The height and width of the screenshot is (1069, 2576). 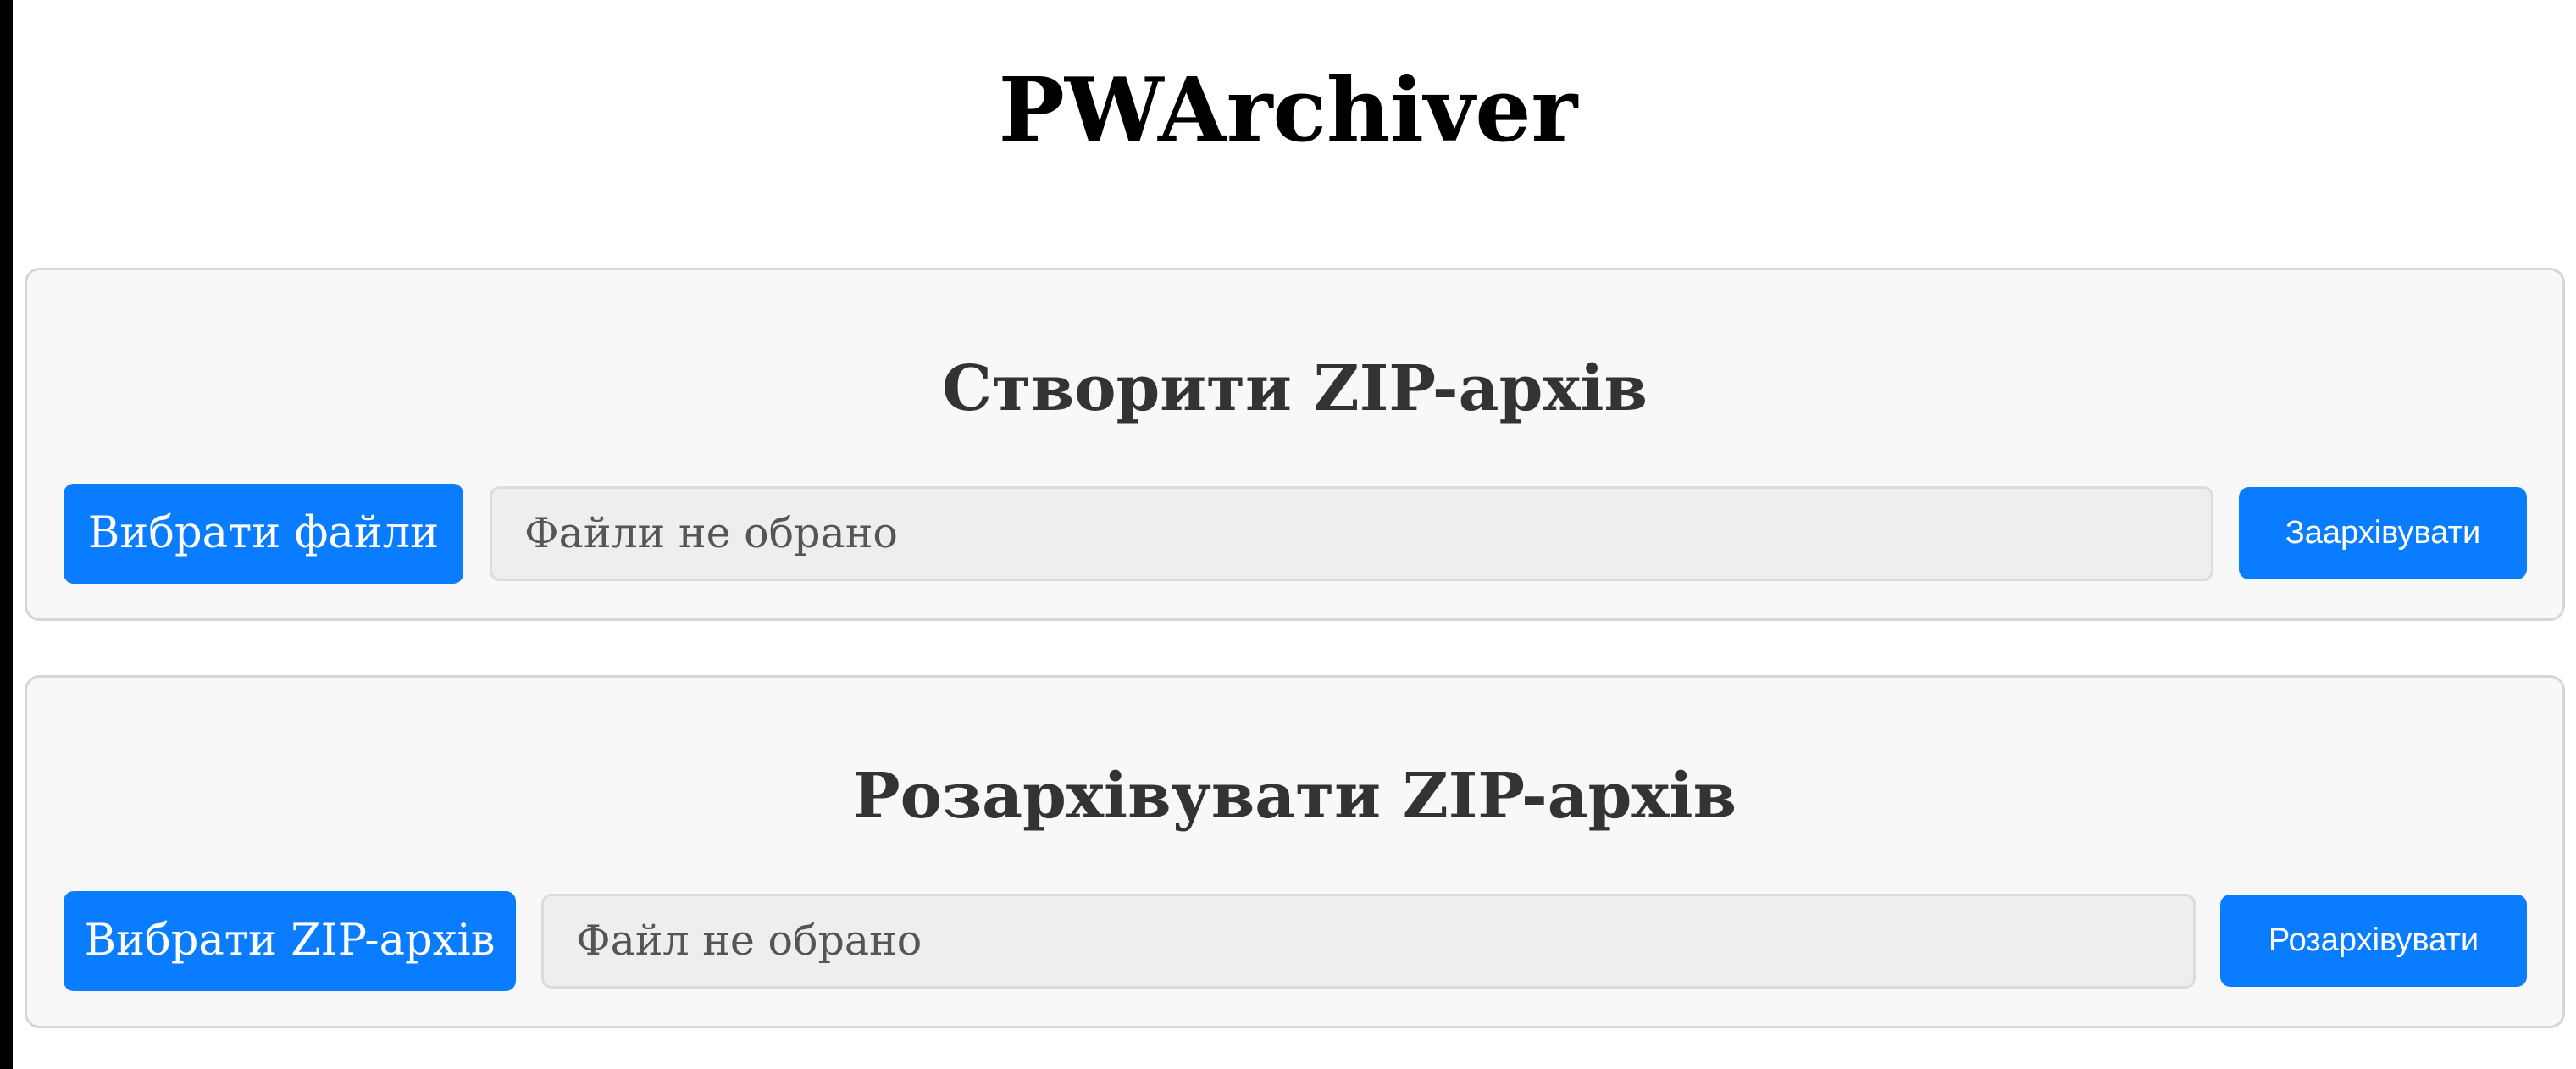 I want to click on extract-zip-title: Розархівувати ZIP-архів, so click(x=1294, y=796).